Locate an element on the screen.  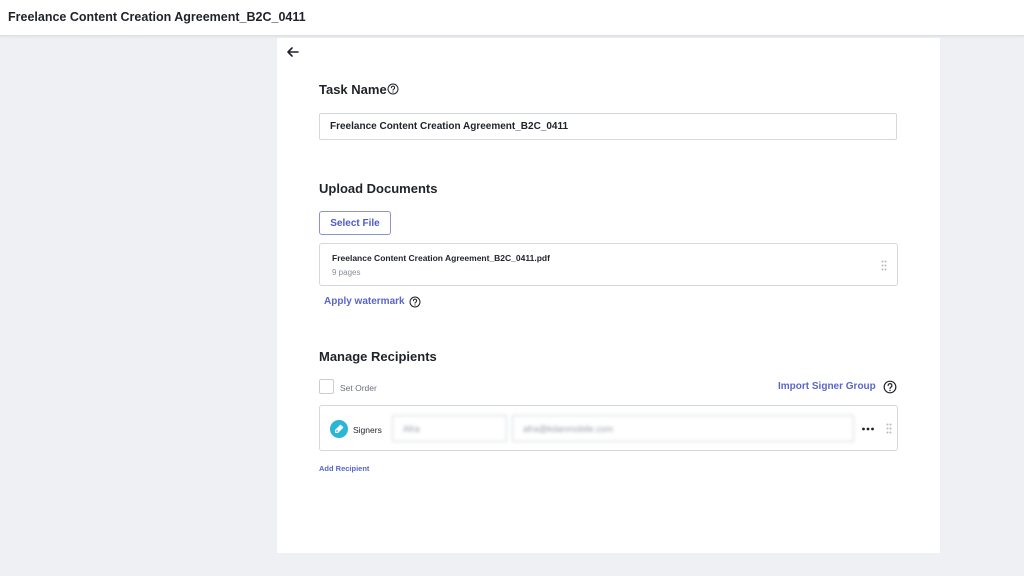
set-order-label: Set Order is located at coordinates (358, 388).